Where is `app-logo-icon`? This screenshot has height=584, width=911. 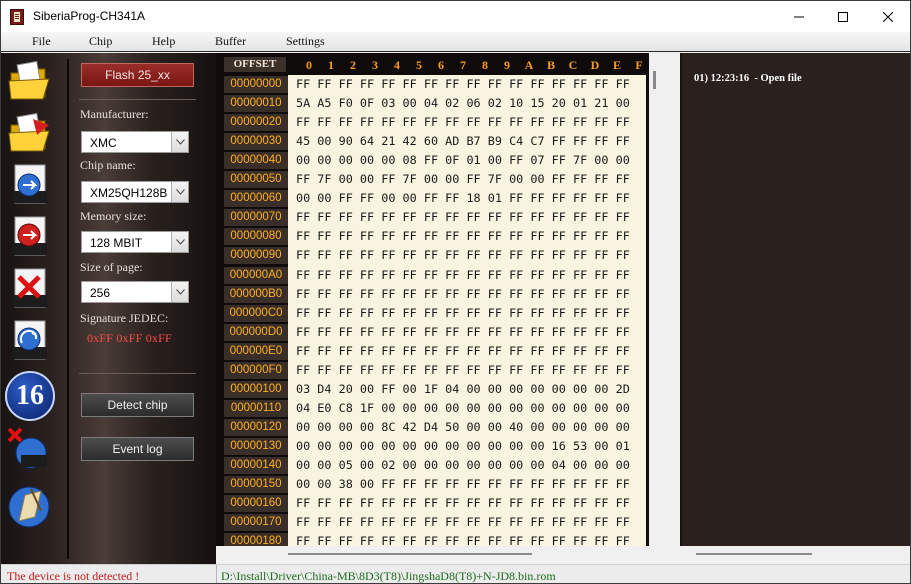
app-logo-icon is located at coordinates (17, 17).